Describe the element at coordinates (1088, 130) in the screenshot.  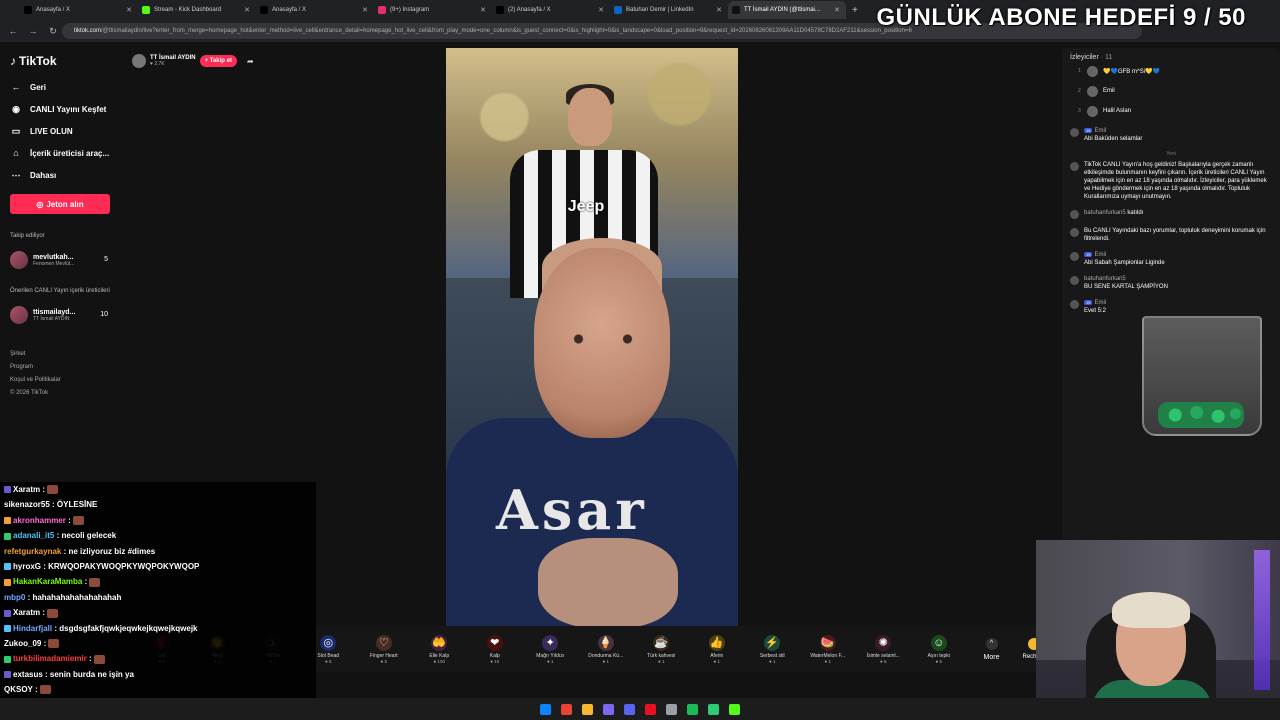
I see `level-badge: 15` at that location.